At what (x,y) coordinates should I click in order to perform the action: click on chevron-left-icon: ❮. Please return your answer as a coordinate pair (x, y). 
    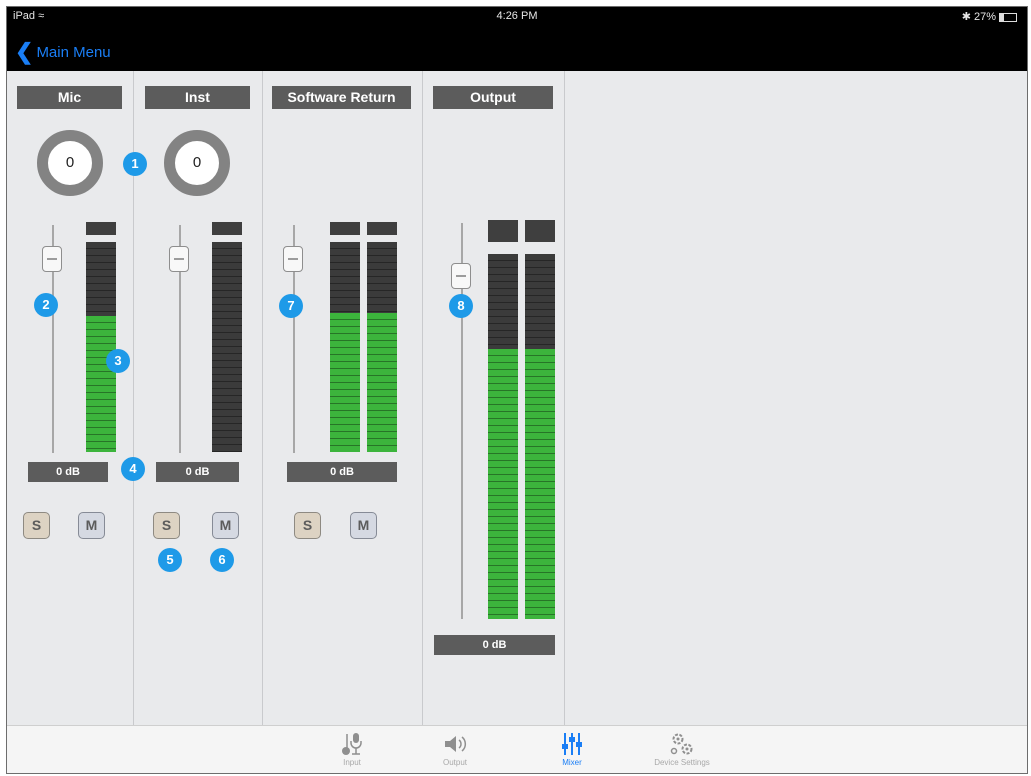
    Looking at the image, I should click on (24, 51).